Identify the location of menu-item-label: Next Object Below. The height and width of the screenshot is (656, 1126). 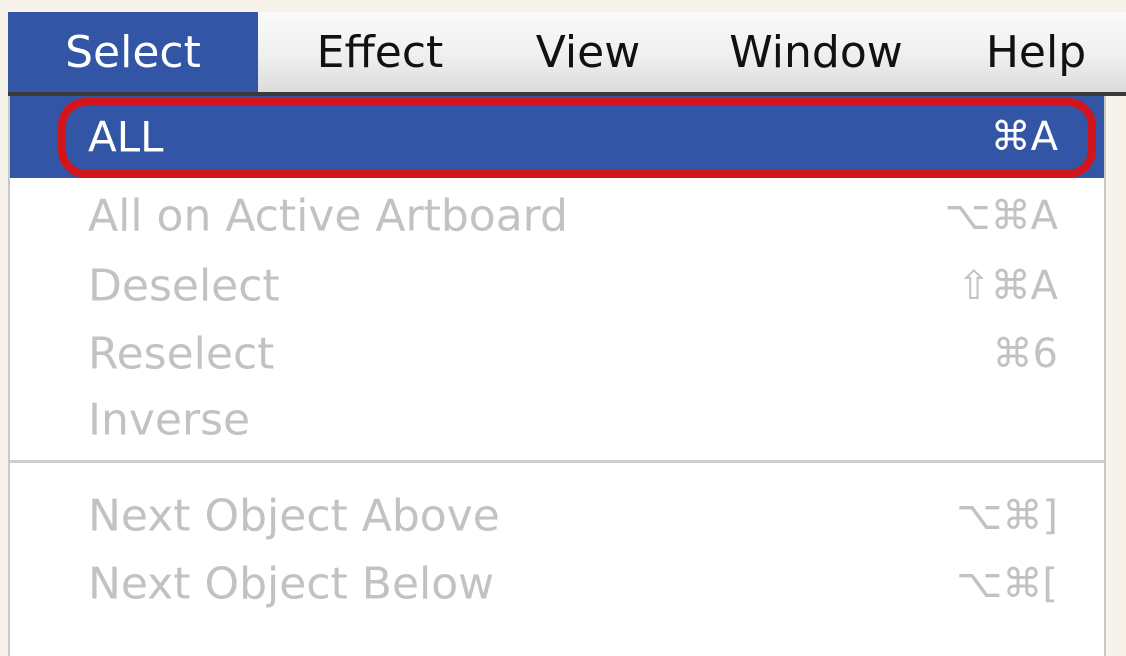
(291, 584).